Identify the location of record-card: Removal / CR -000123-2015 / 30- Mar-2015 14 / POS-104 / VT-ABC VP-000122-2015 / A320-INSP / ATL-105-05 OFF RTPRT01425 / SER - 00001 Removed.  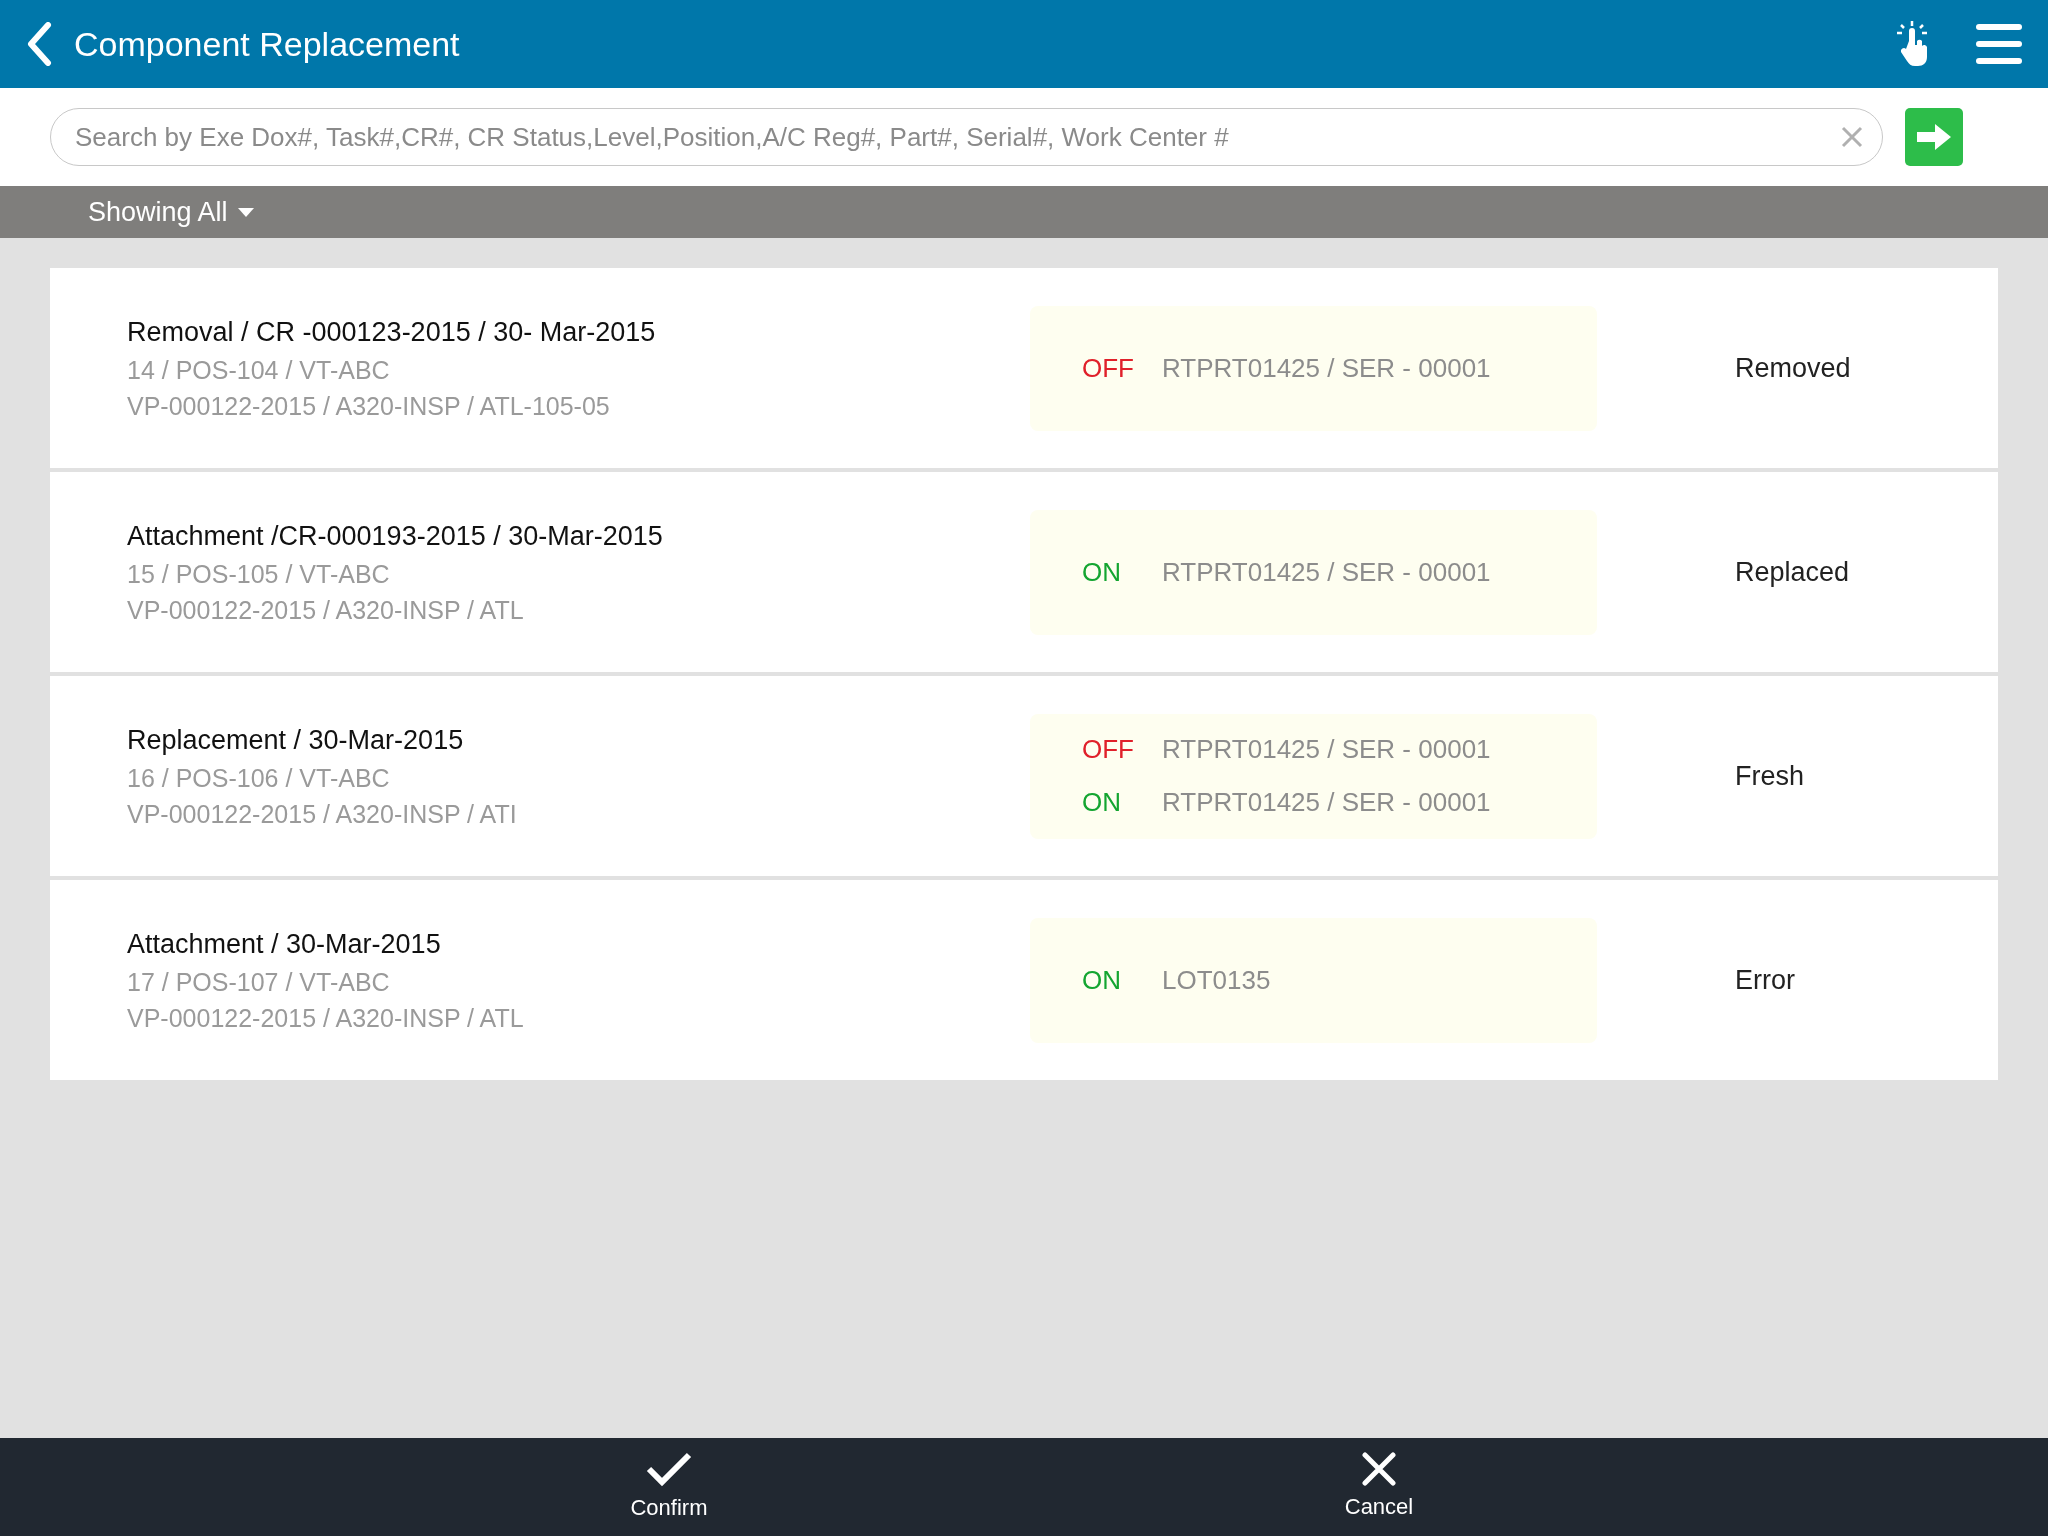
(1024, 368).